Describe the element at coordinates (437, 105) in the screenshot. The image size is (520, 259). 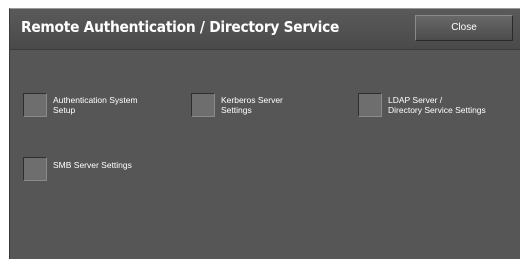
I see `ldap-directory-service-settings-label: LDAP Server / Directory Service Settings` at that location.